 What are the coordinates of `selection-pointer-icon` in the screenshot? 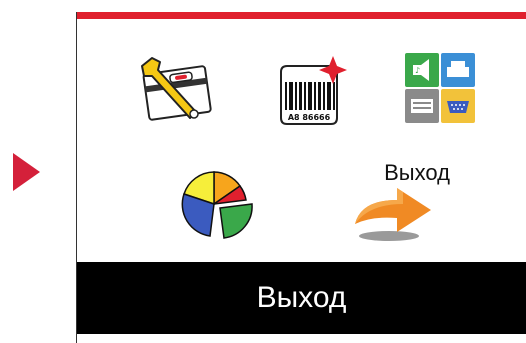 It's located at (26, 172).